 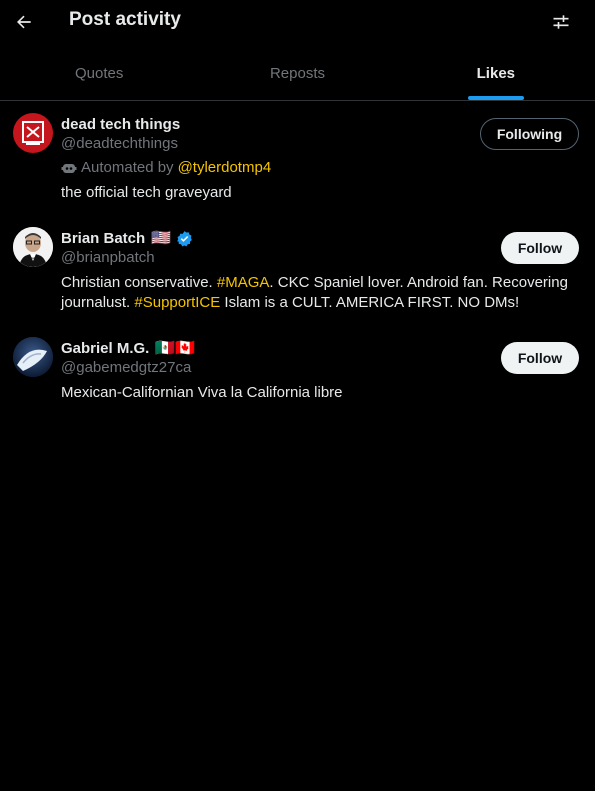 I want to click on tab-quotes: Quotes, so click(x=99, y=75).